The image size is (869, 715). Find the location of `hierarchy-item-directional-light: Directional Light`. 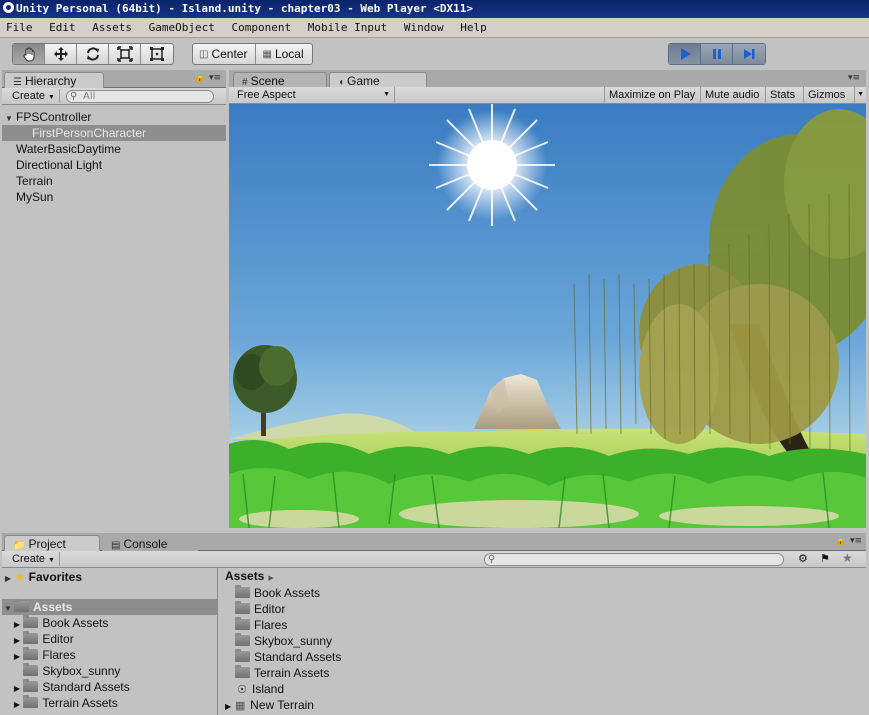

hierarchy-item-directional-light: Directional Light is located at coordinates (114, 165).